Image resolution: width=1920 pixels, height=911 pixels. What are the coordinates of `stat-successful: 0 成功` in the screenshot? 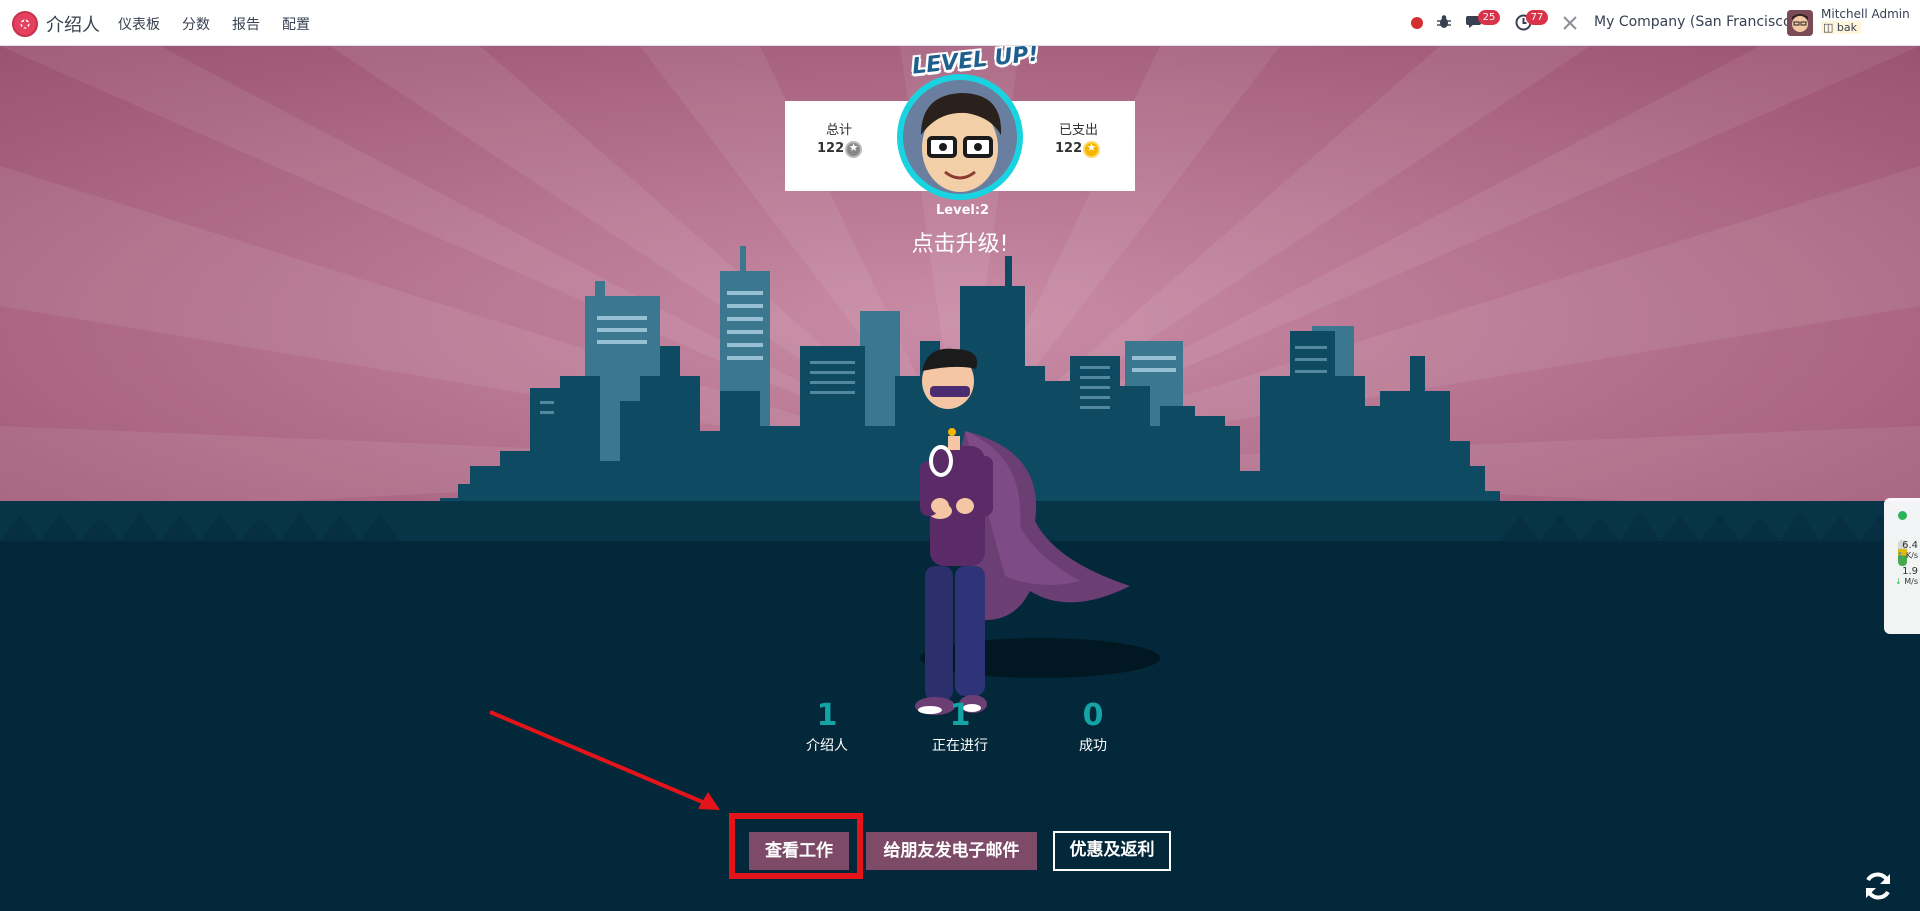 It's located at (1093, 726).